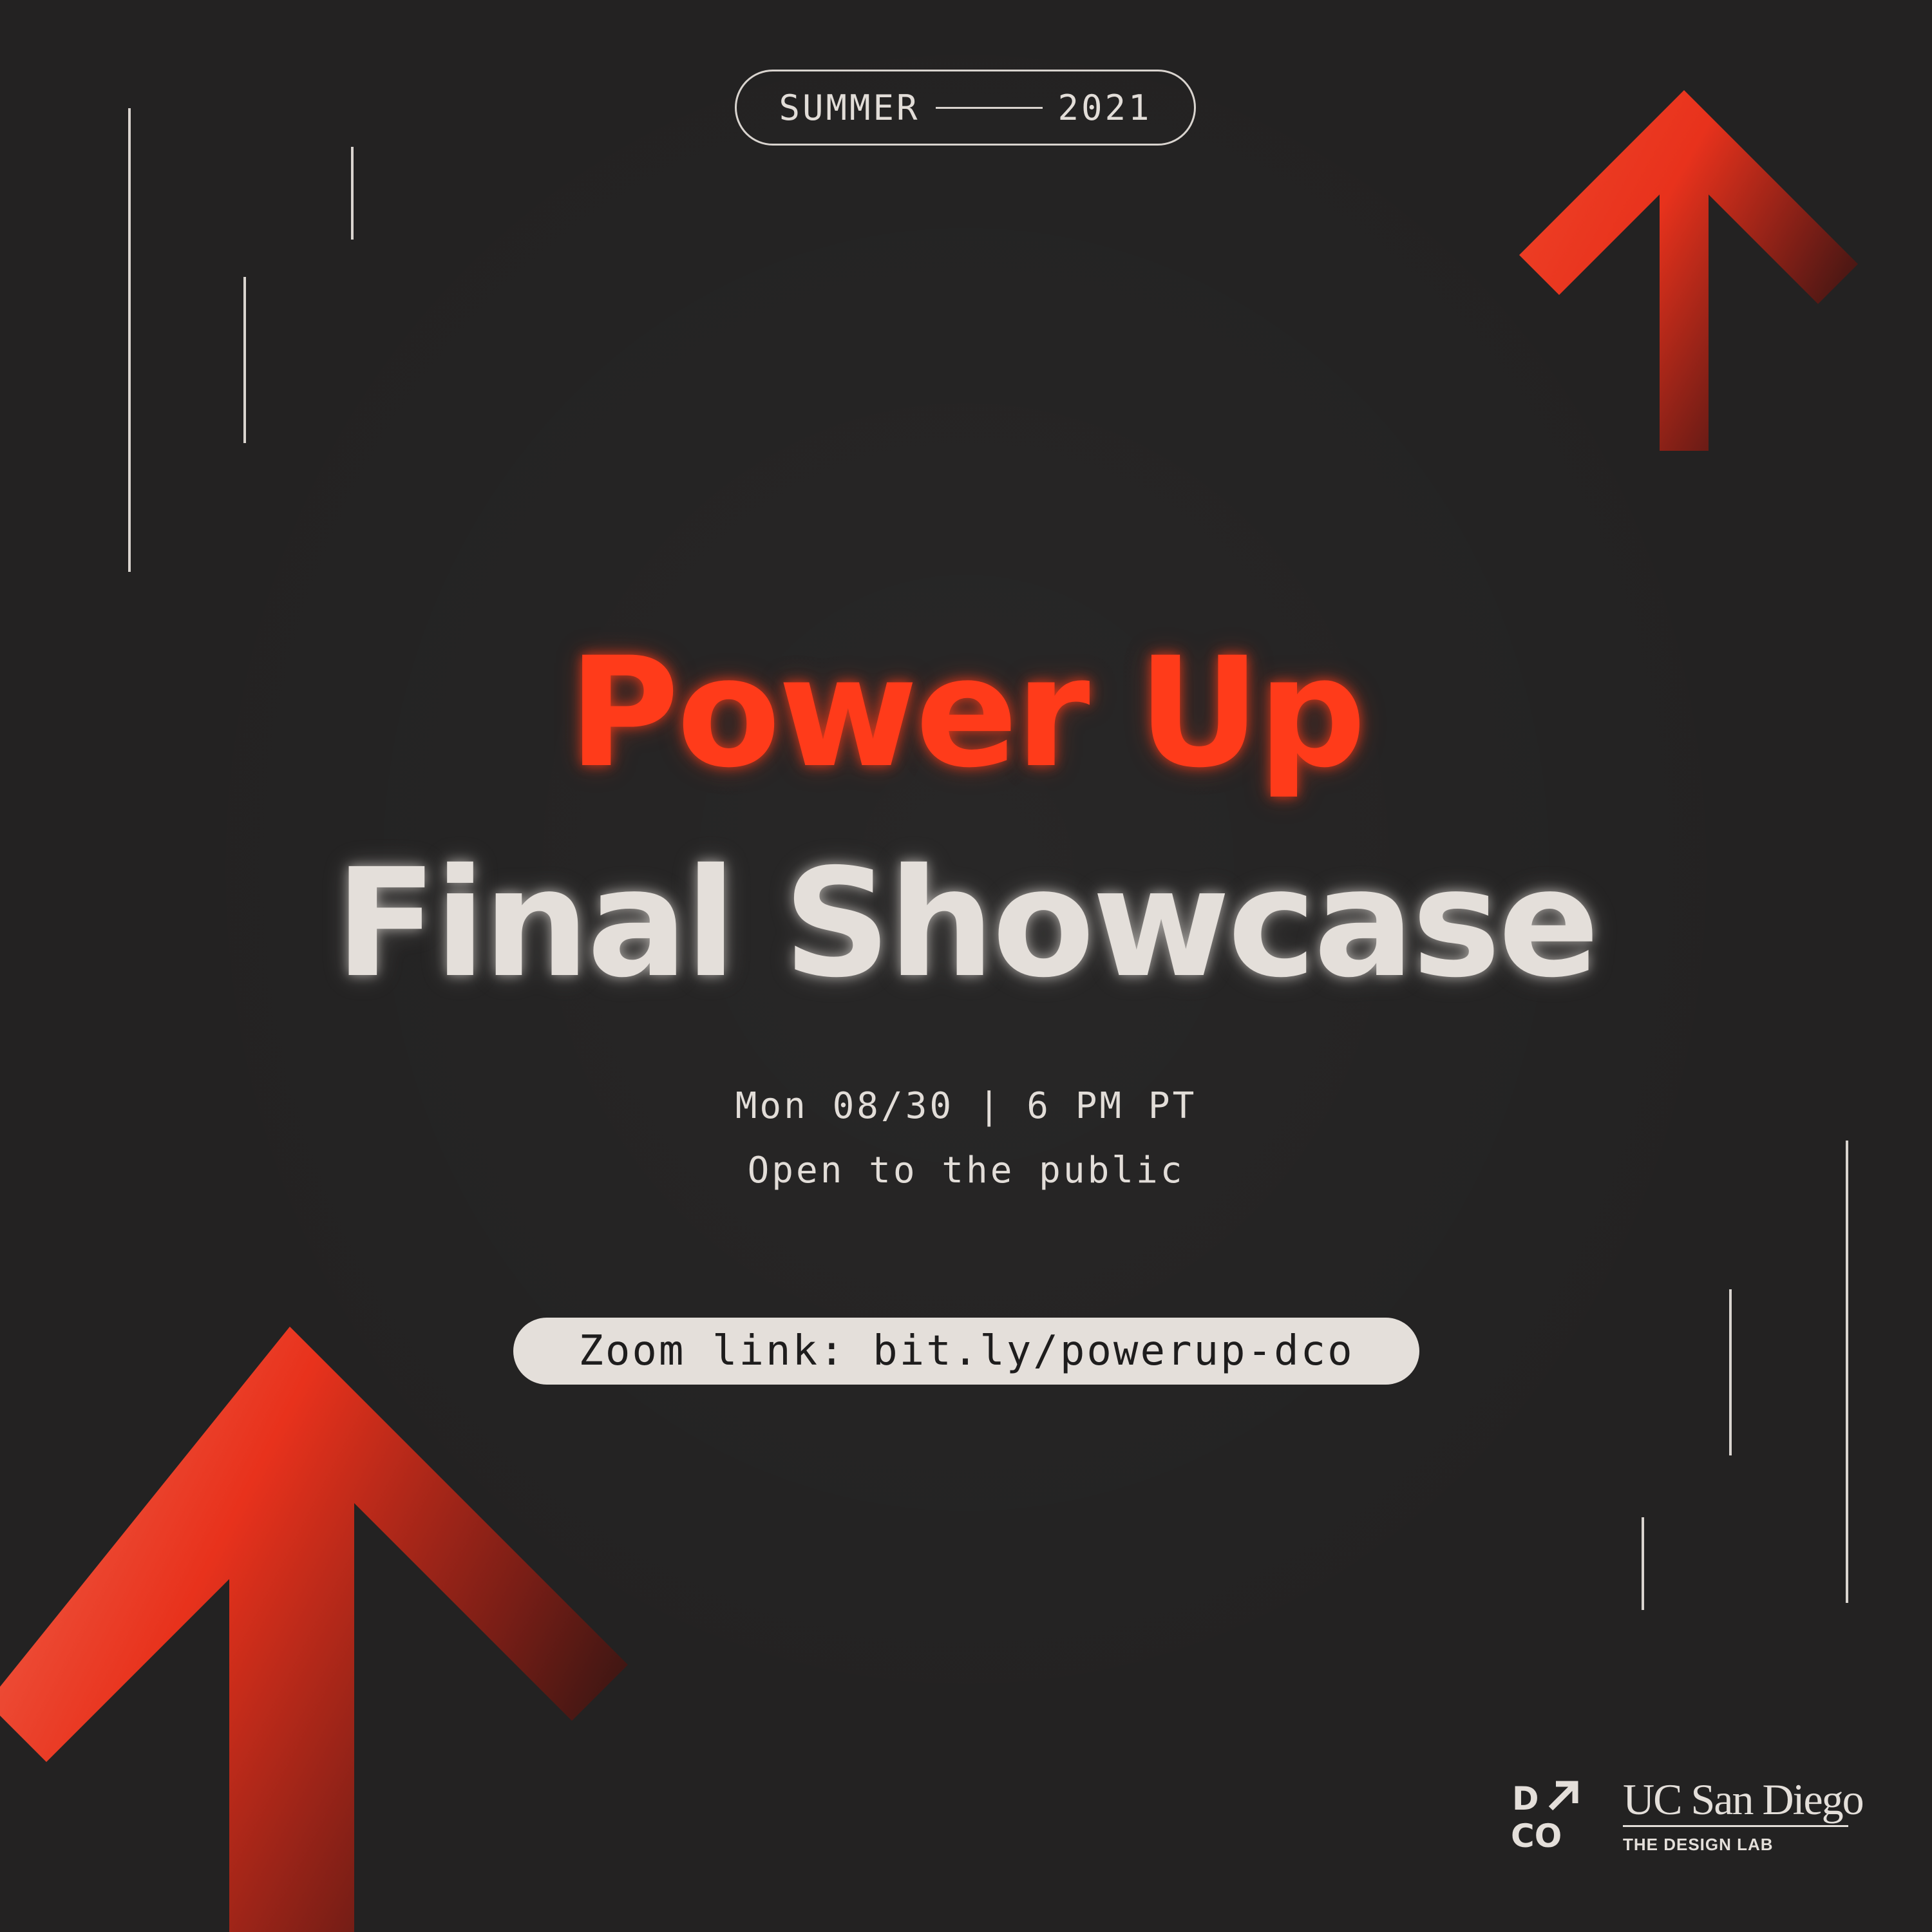 This screenshot has width=1932, height=1932. What do you see at coordinates (989, 108) in the screenshot?
I see `season-divider` at bounding box center [989, 108].